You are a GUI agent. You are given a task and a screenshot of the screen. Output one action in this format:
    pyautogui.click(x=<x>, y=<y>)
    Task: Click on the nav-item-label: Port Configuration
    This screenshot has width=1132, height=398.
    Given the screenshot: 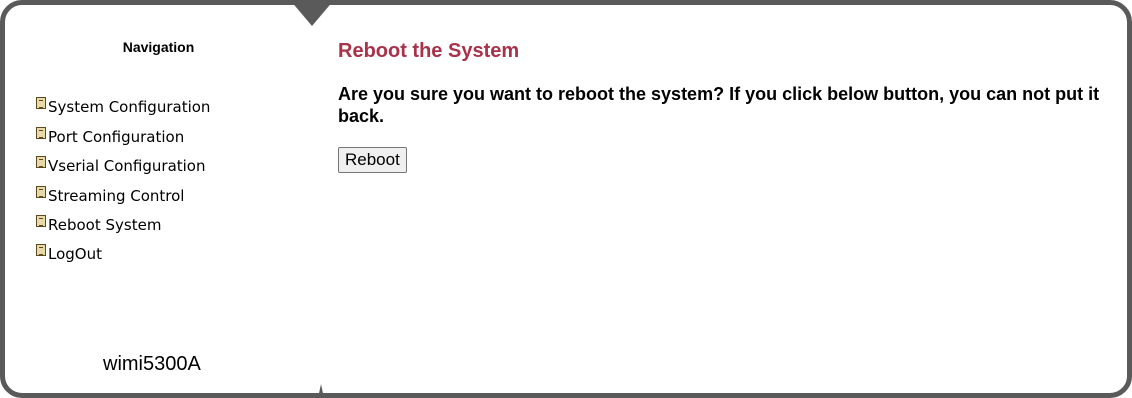 What is the action you would take?
    pyautogui.click(x=116, y=137)
    